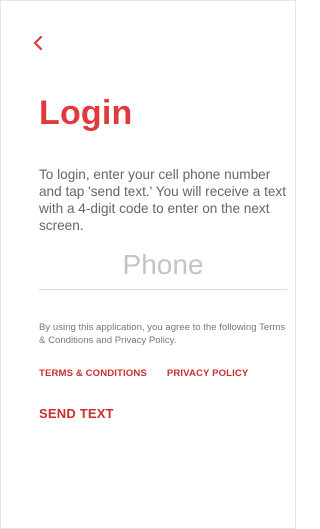  Describe the element at coordinates (93, 373) in the screenshot. I see `terms-link: TERMS & CONDITIONS` at that location.